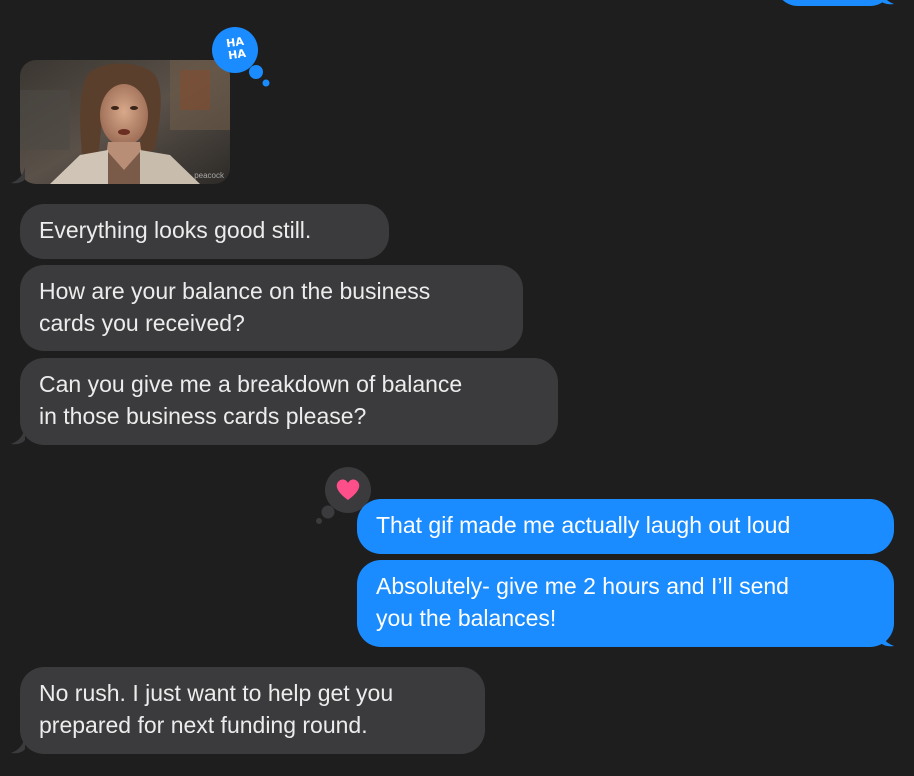 This screenshot has width=914, height=776. I want to click on haha-tapback: HA HA, so click(243, 57).